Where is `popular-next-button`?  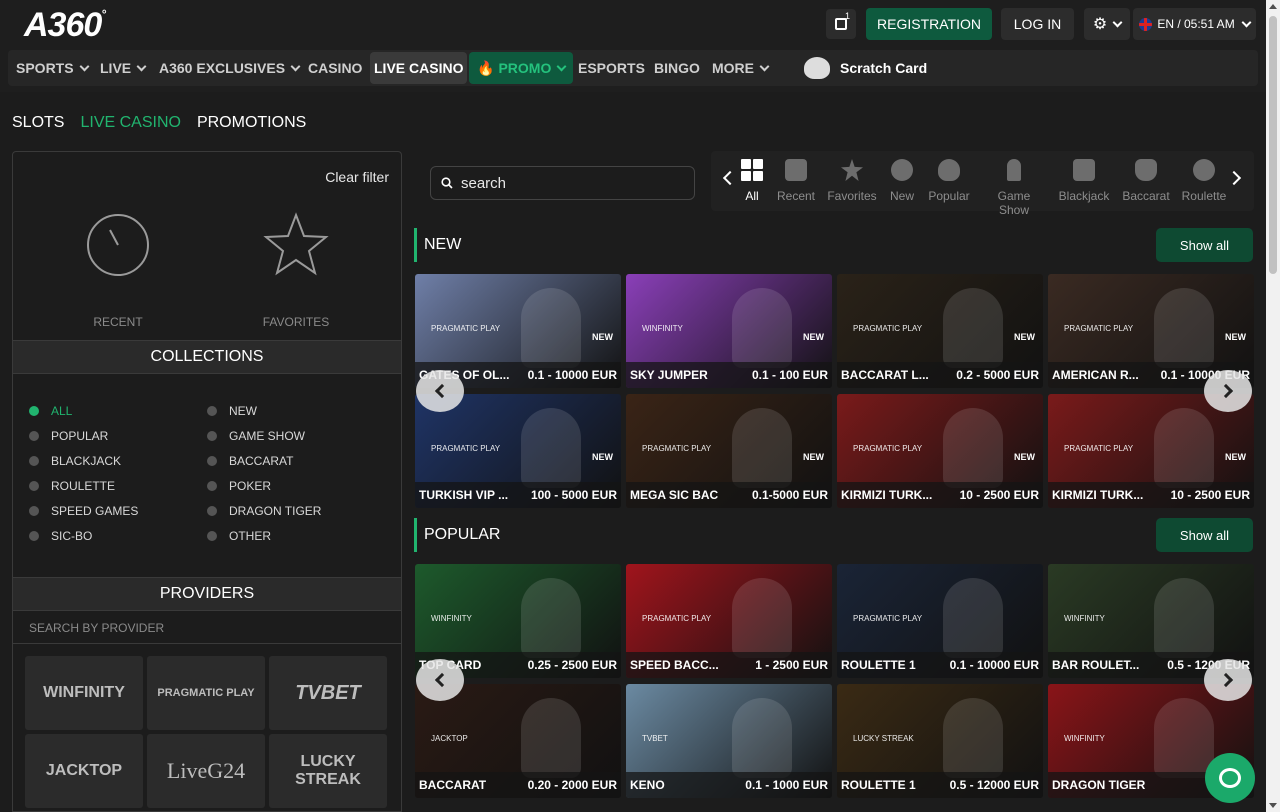 popular-next-button is located at coordinates (1228, 680).